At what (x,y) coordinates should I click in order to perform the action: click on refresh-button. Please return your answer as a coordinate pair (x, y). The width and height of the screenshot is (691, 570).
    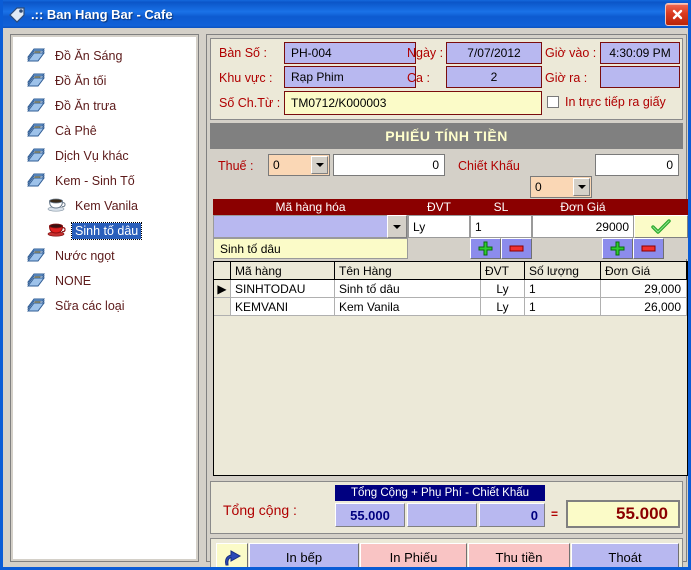
    Looking at the image, I should click on (232, 555).